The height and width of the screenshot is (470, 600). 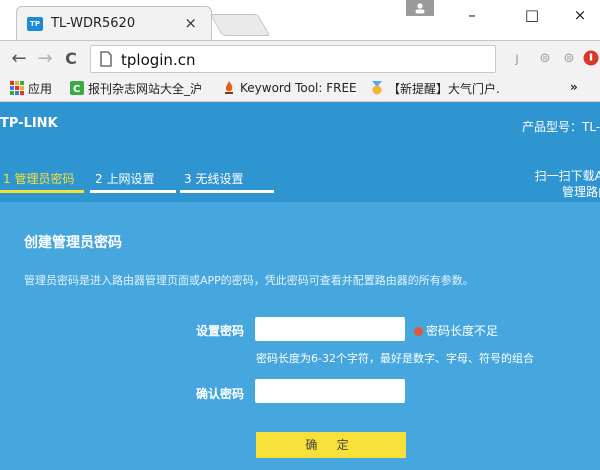 I want to click on browser-titlebar: TP TL-WDR5620 × – □ ×, so click(x=300, y=20).